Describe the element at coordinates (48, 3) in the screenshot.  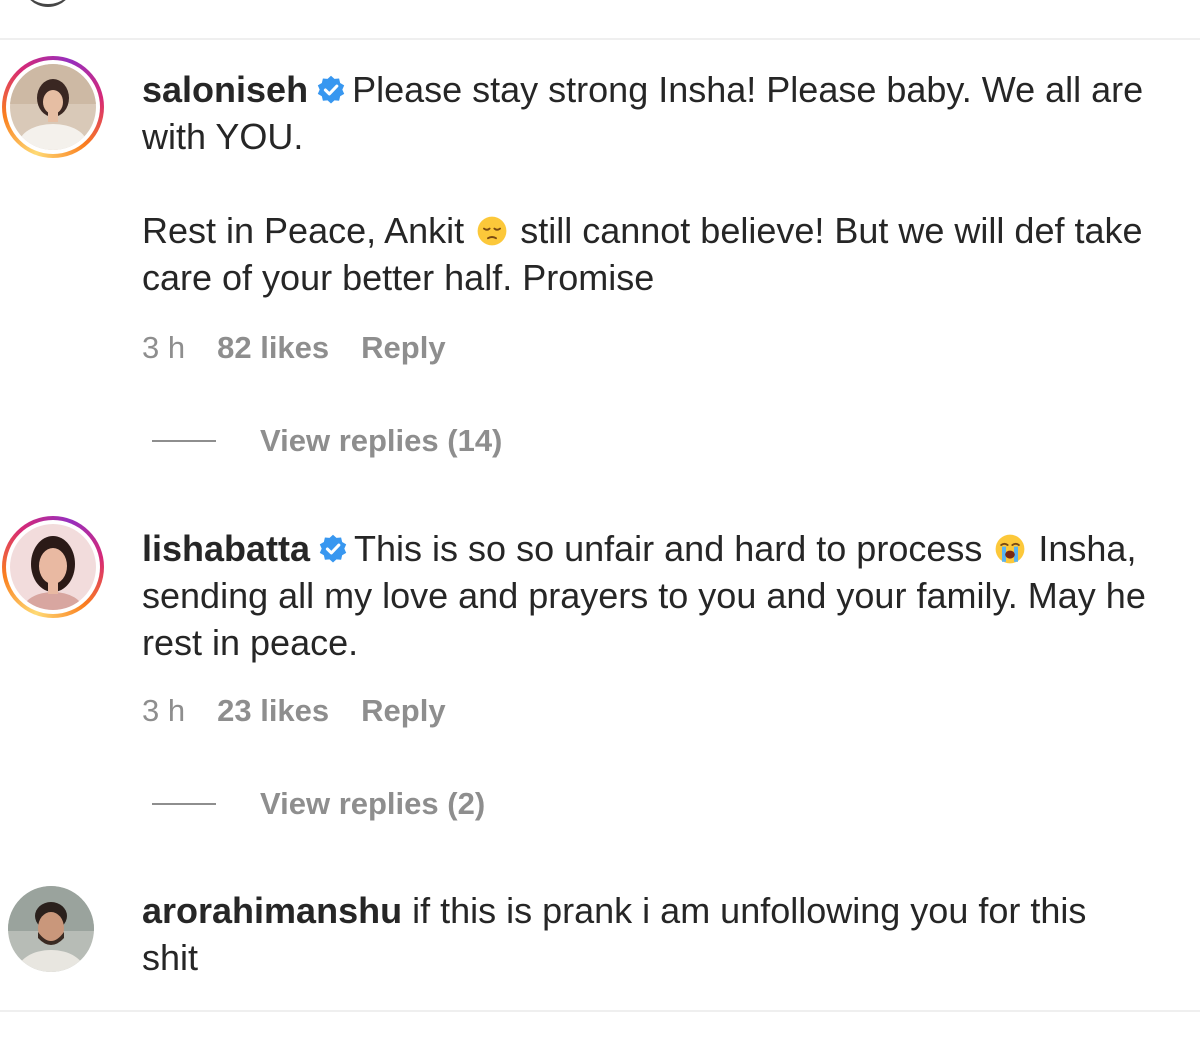
I see `previous-avatar-fragment` at that location.